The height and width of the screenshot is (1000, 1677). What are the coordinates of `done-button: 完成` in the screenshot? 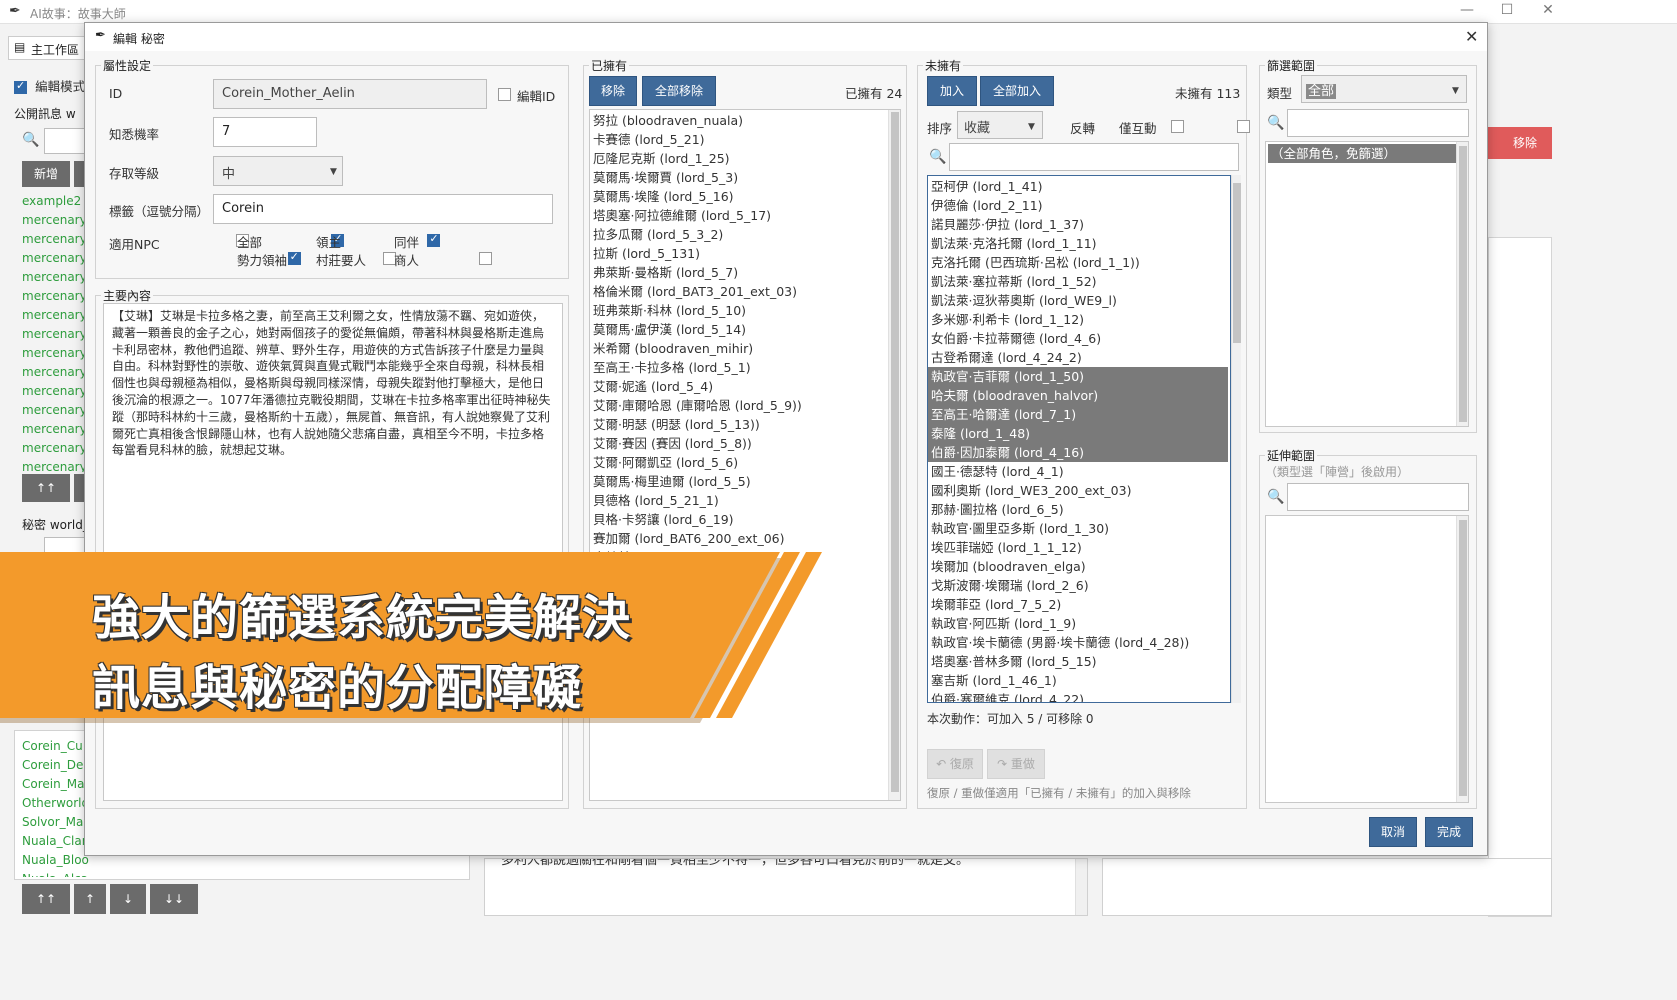 It's located at (1449, 832).